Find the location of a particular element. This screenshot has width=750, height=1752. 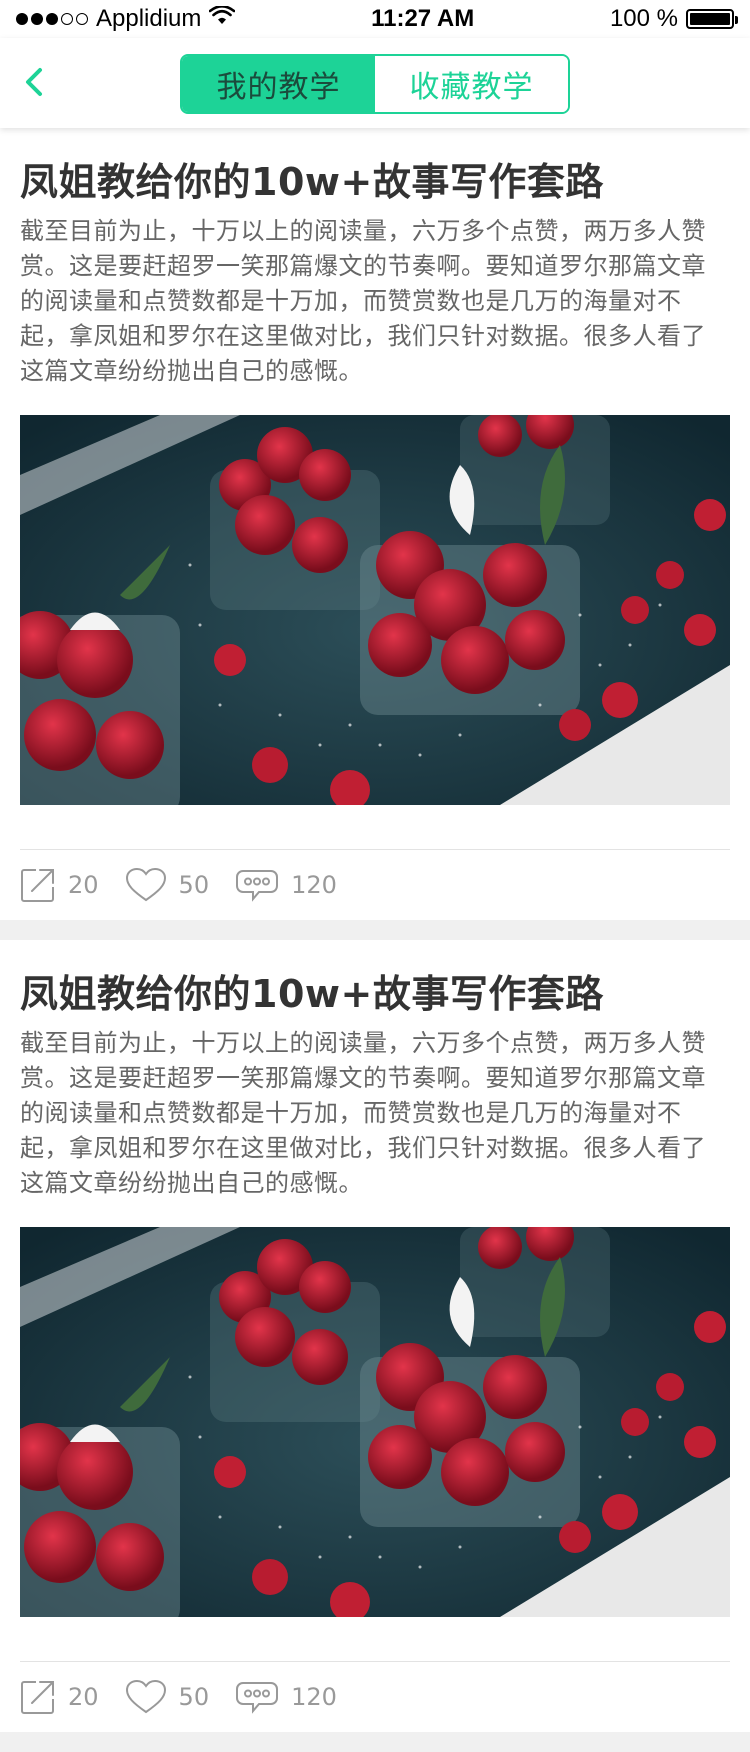

clock: 11:27 AM is located at coordinates (423, 18).